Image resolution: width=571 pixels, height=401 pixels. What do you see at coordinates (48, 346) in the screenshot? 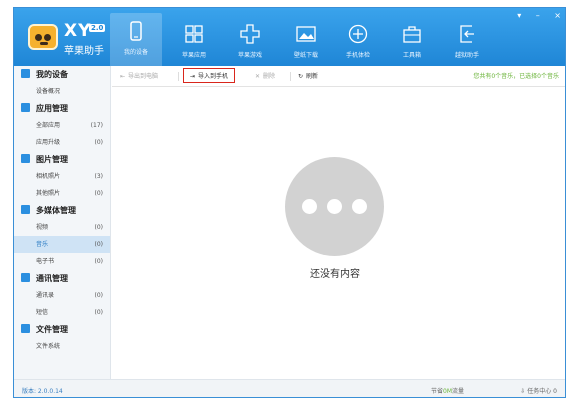
I see `sidebar-item-label: 文件系统` at bounding box center [48, 346].